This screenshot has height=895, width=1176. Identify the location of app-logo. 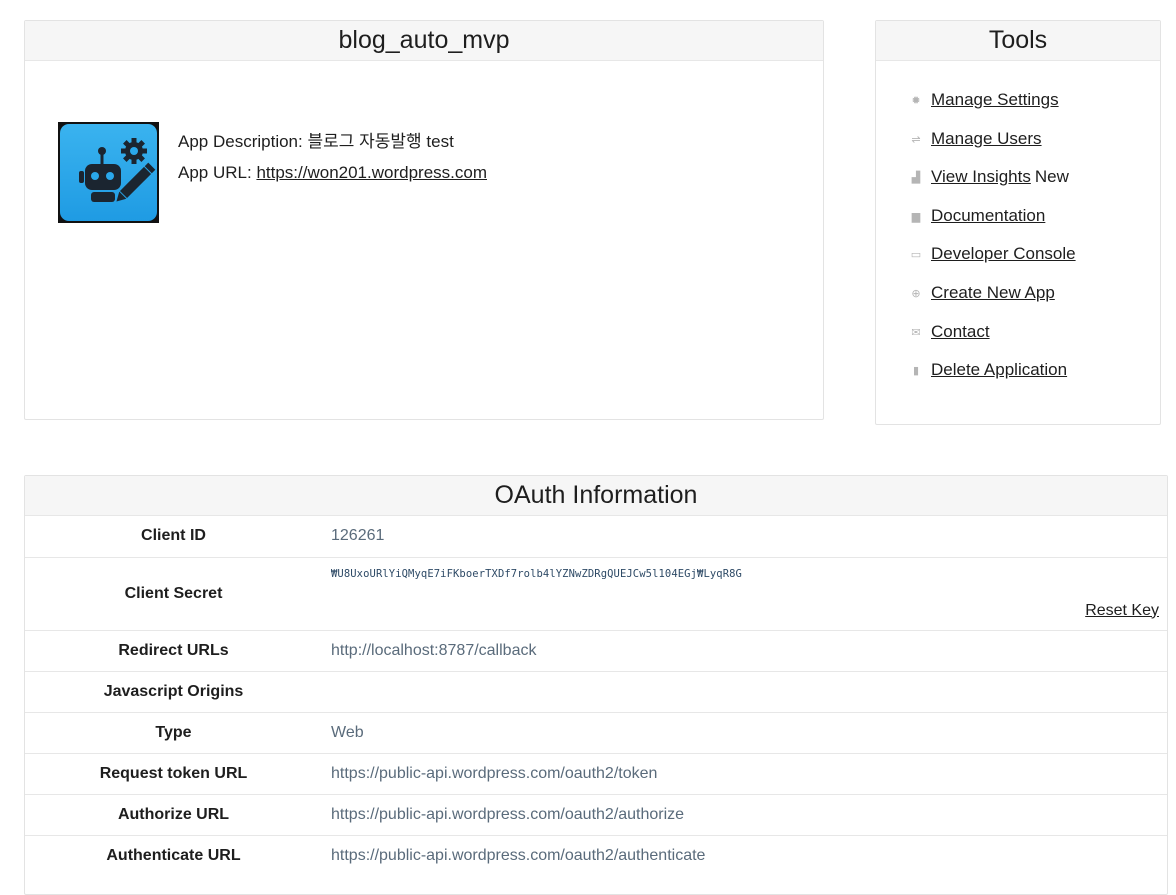
(108, 172).